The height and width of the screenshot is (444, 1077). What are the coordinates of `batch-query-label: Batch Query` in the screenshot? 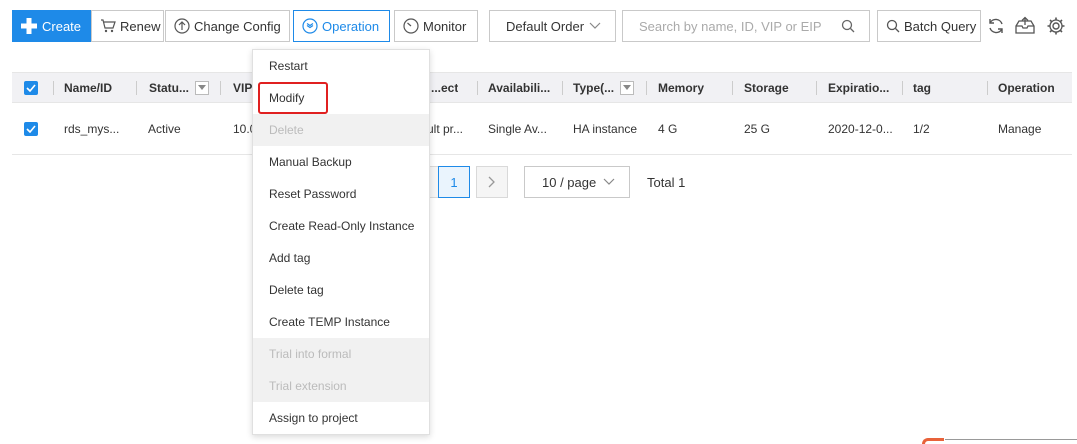 It's located at (940, 26).